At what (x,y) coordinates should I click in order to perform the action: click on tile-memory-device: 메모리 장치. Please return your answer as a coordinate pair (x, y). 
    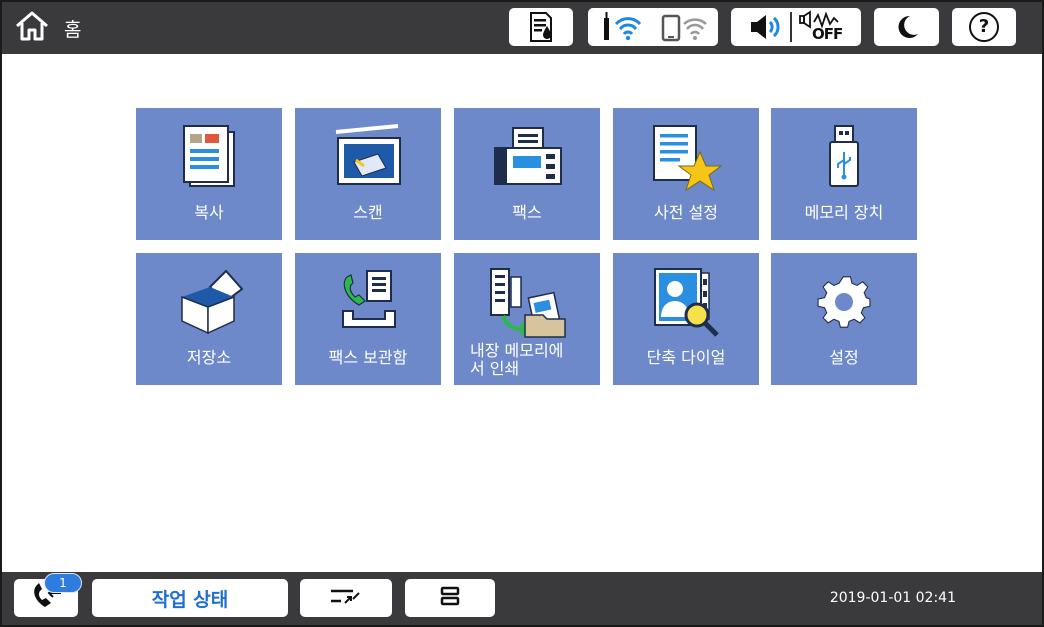
    Looking at the image, I should click on (844, 174).